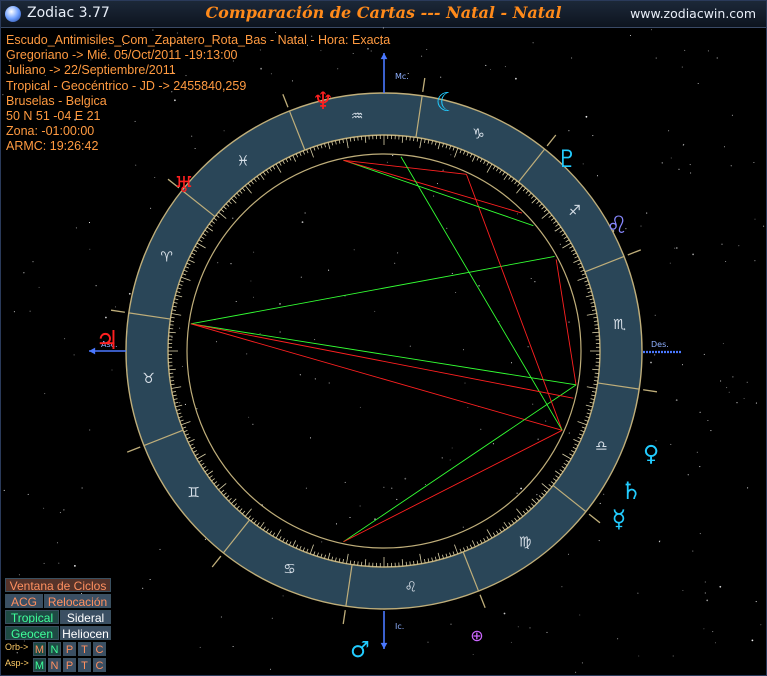 This screenshot has width=767, height=676. Describe the element at coordinates (476, 635) in the screenshot. I see `planet-glyph: ⊕` at that location.